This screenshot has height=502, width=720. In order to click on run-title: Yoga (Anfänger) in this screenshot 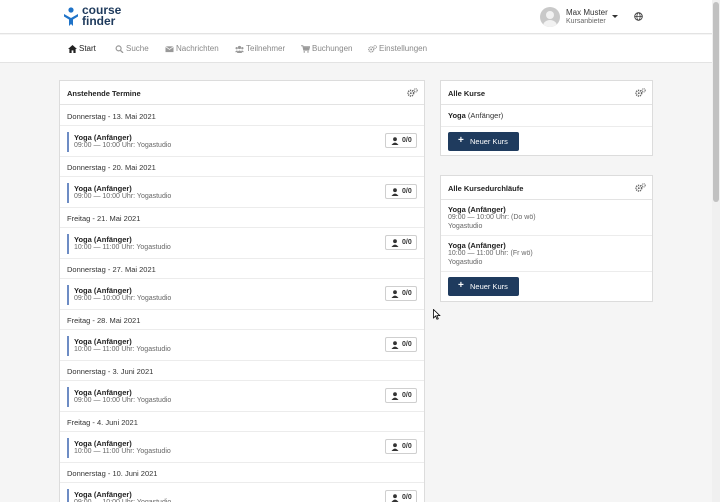, I will do `click(477, 209)`.